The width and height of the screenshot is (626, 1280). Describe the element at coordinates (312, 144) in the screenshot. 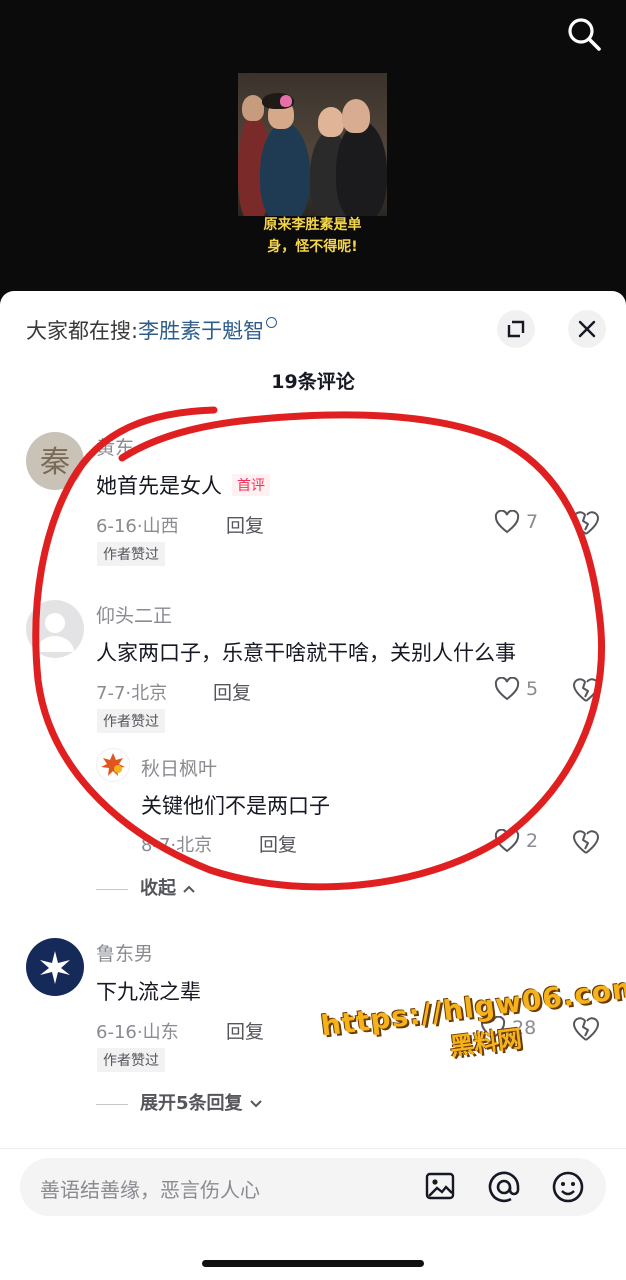

I see `video-thumbnail` at that location.